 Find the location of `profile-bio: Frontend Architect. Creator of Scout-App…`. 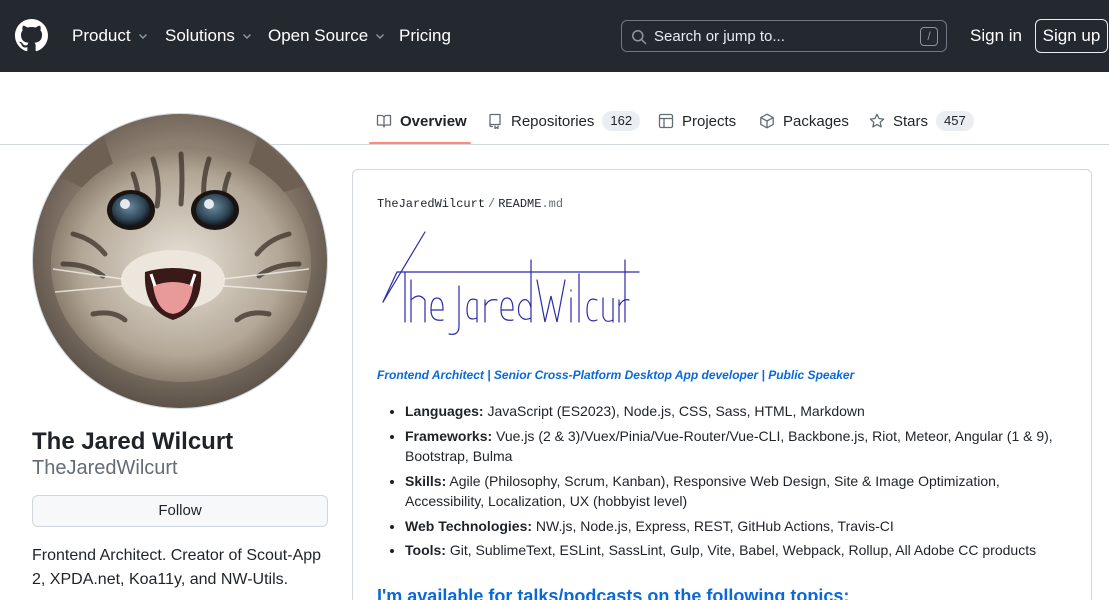

profile-bio: Frontend Architect. Creator of Scout-App… is located at coordinates (177, 567).